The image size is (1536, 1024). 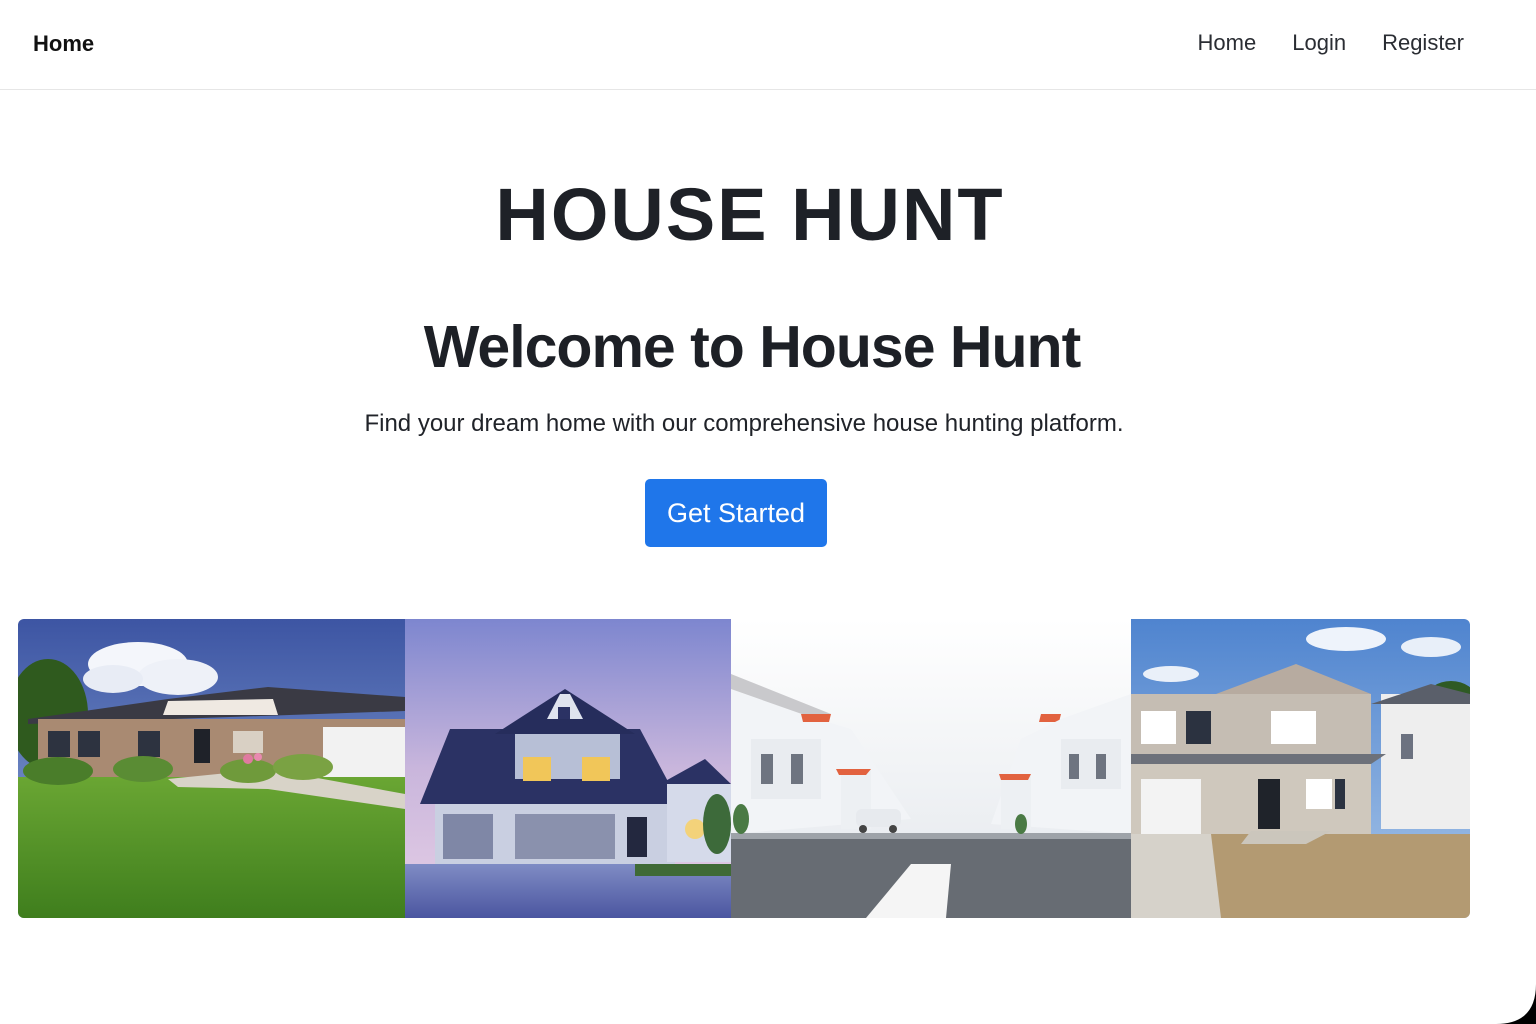 I want to click on page-corner-shape, so click(x=1516, y=1004).